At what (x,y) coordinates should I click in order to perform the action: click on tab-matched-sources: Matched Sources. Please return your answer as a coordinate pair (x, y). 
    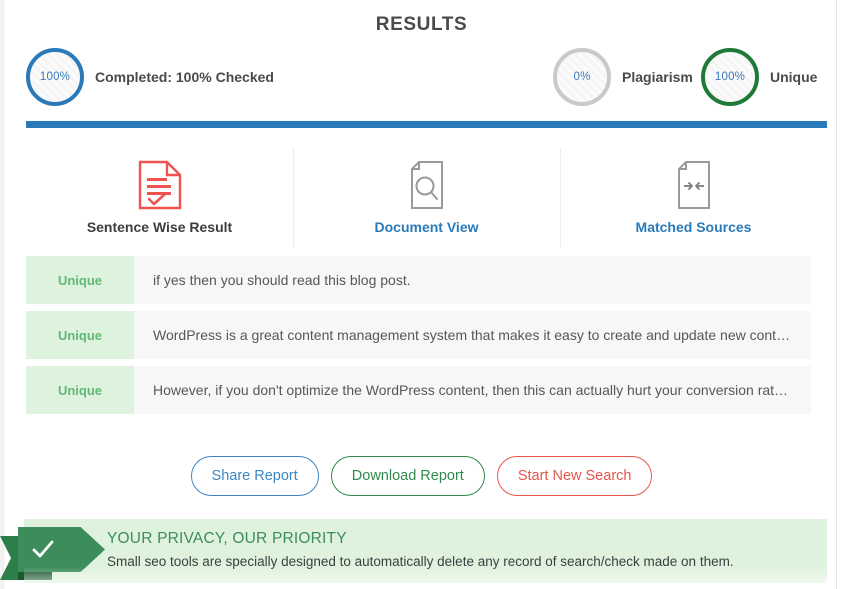
    Looking at the image, I should click on (693, 198).